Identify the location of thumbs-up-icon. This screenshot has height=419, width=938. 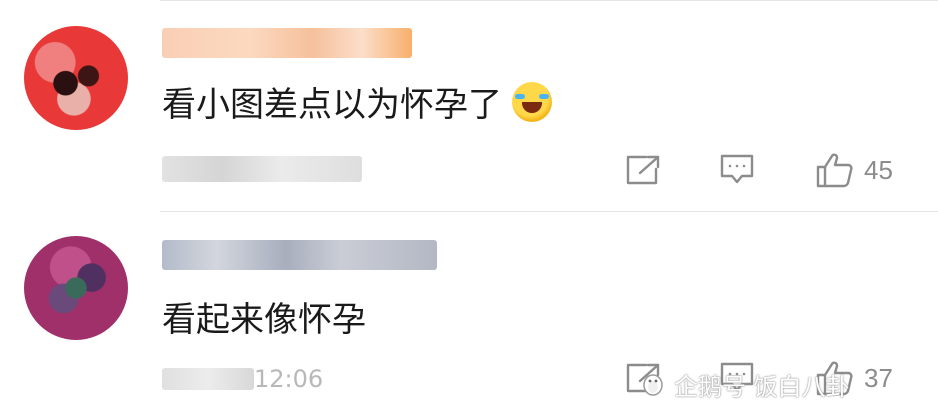
(834, 170).